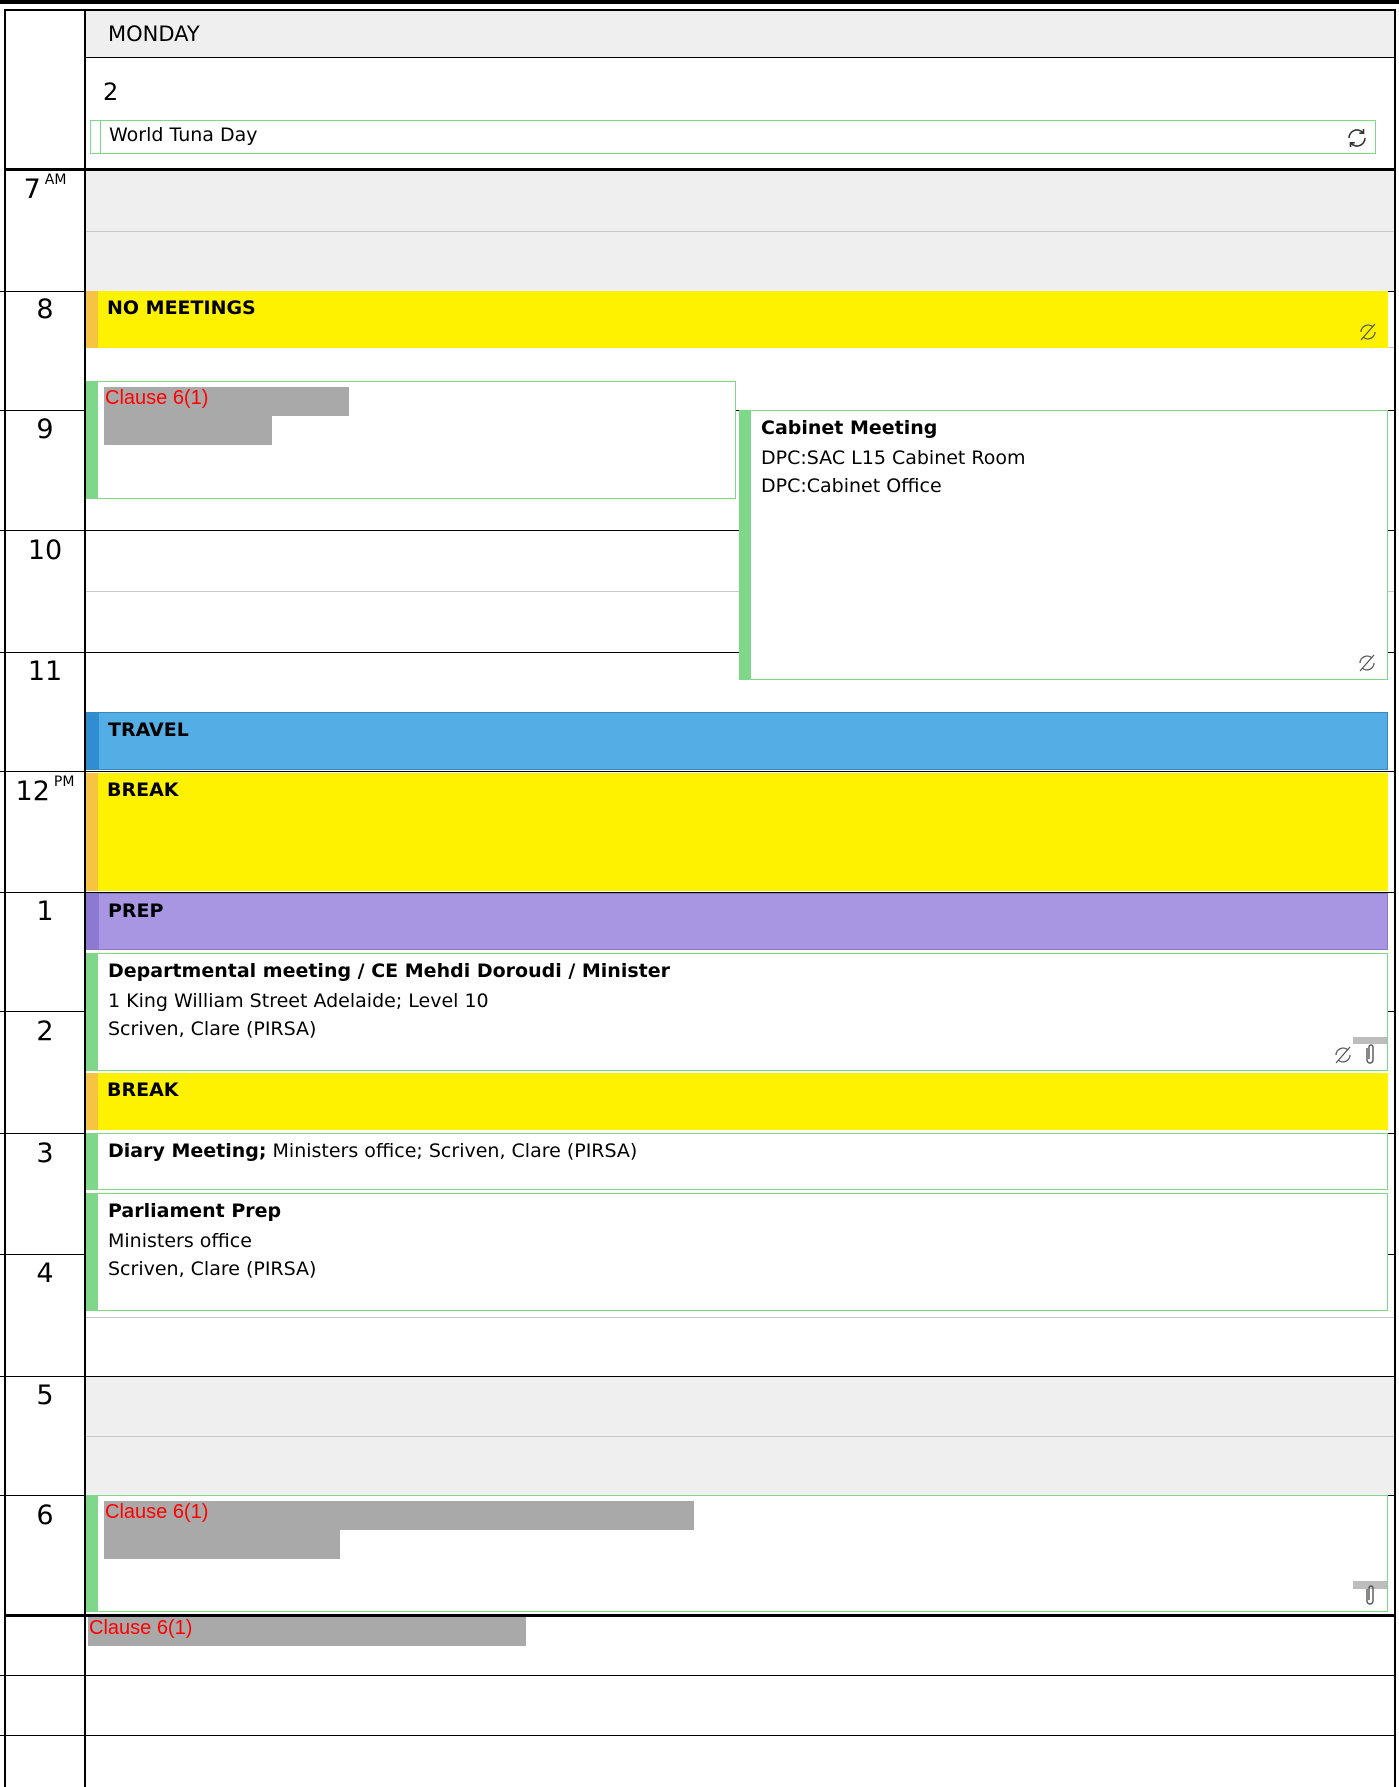  What do you see at coordinates (195, 1211) in the screenshot?
I see `event-title: Parliament Prep` at bounding box center [195, 1211].